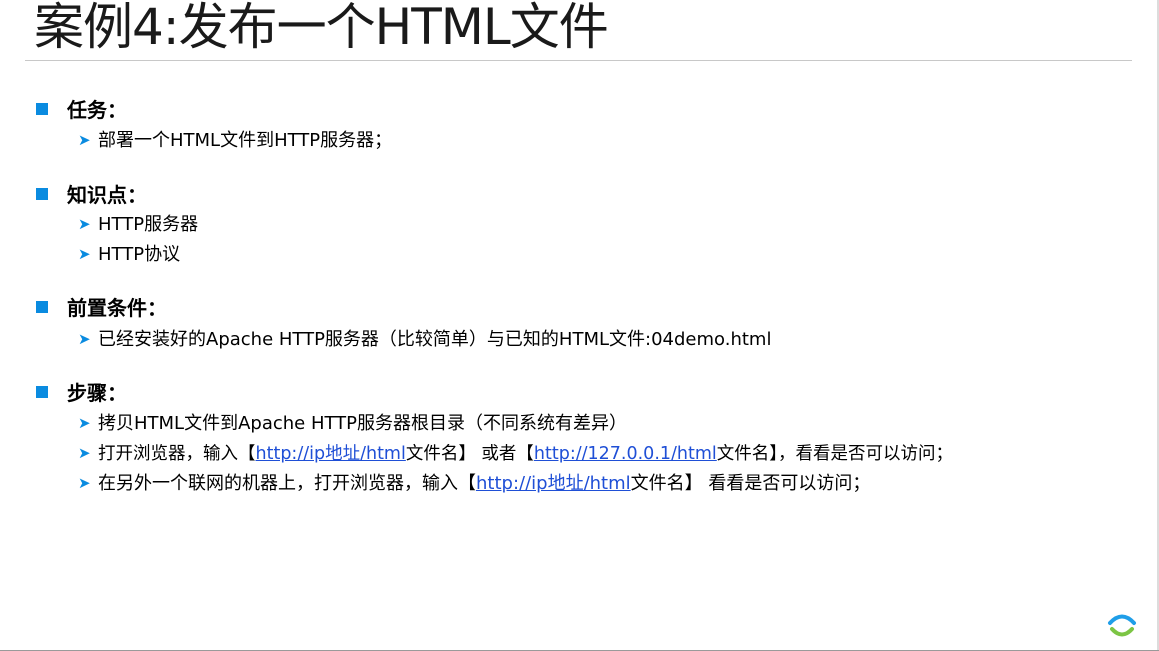 This screenshot has height=651, width=1159. I want to click on list-item: ➤ 部署一个HTML文件到HTTP服务器；, so click(235, 140).